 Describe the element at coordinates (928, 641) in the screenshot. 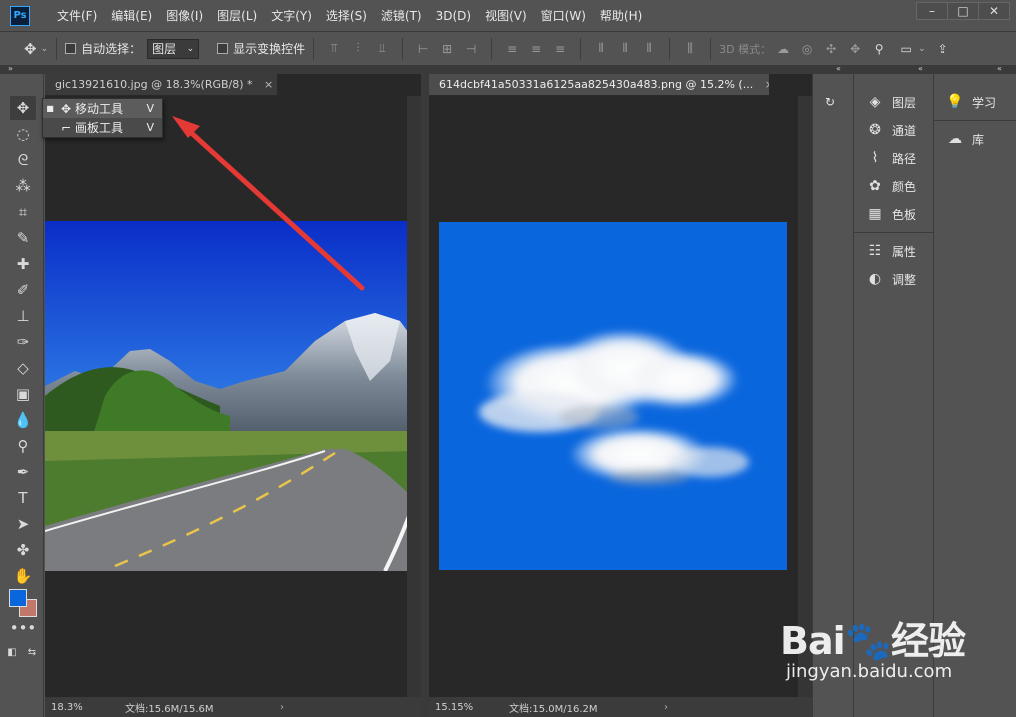

I see `watermark-suffix: 经验` at that location.